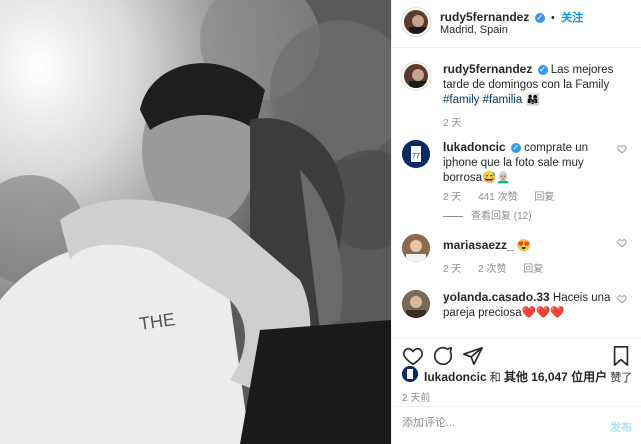 The height and width of the screenshot is (444, 641). What do you see at coordinates (453, 216) in the screenshot?
I see `replies-divider` at bounding box center [453, 216].